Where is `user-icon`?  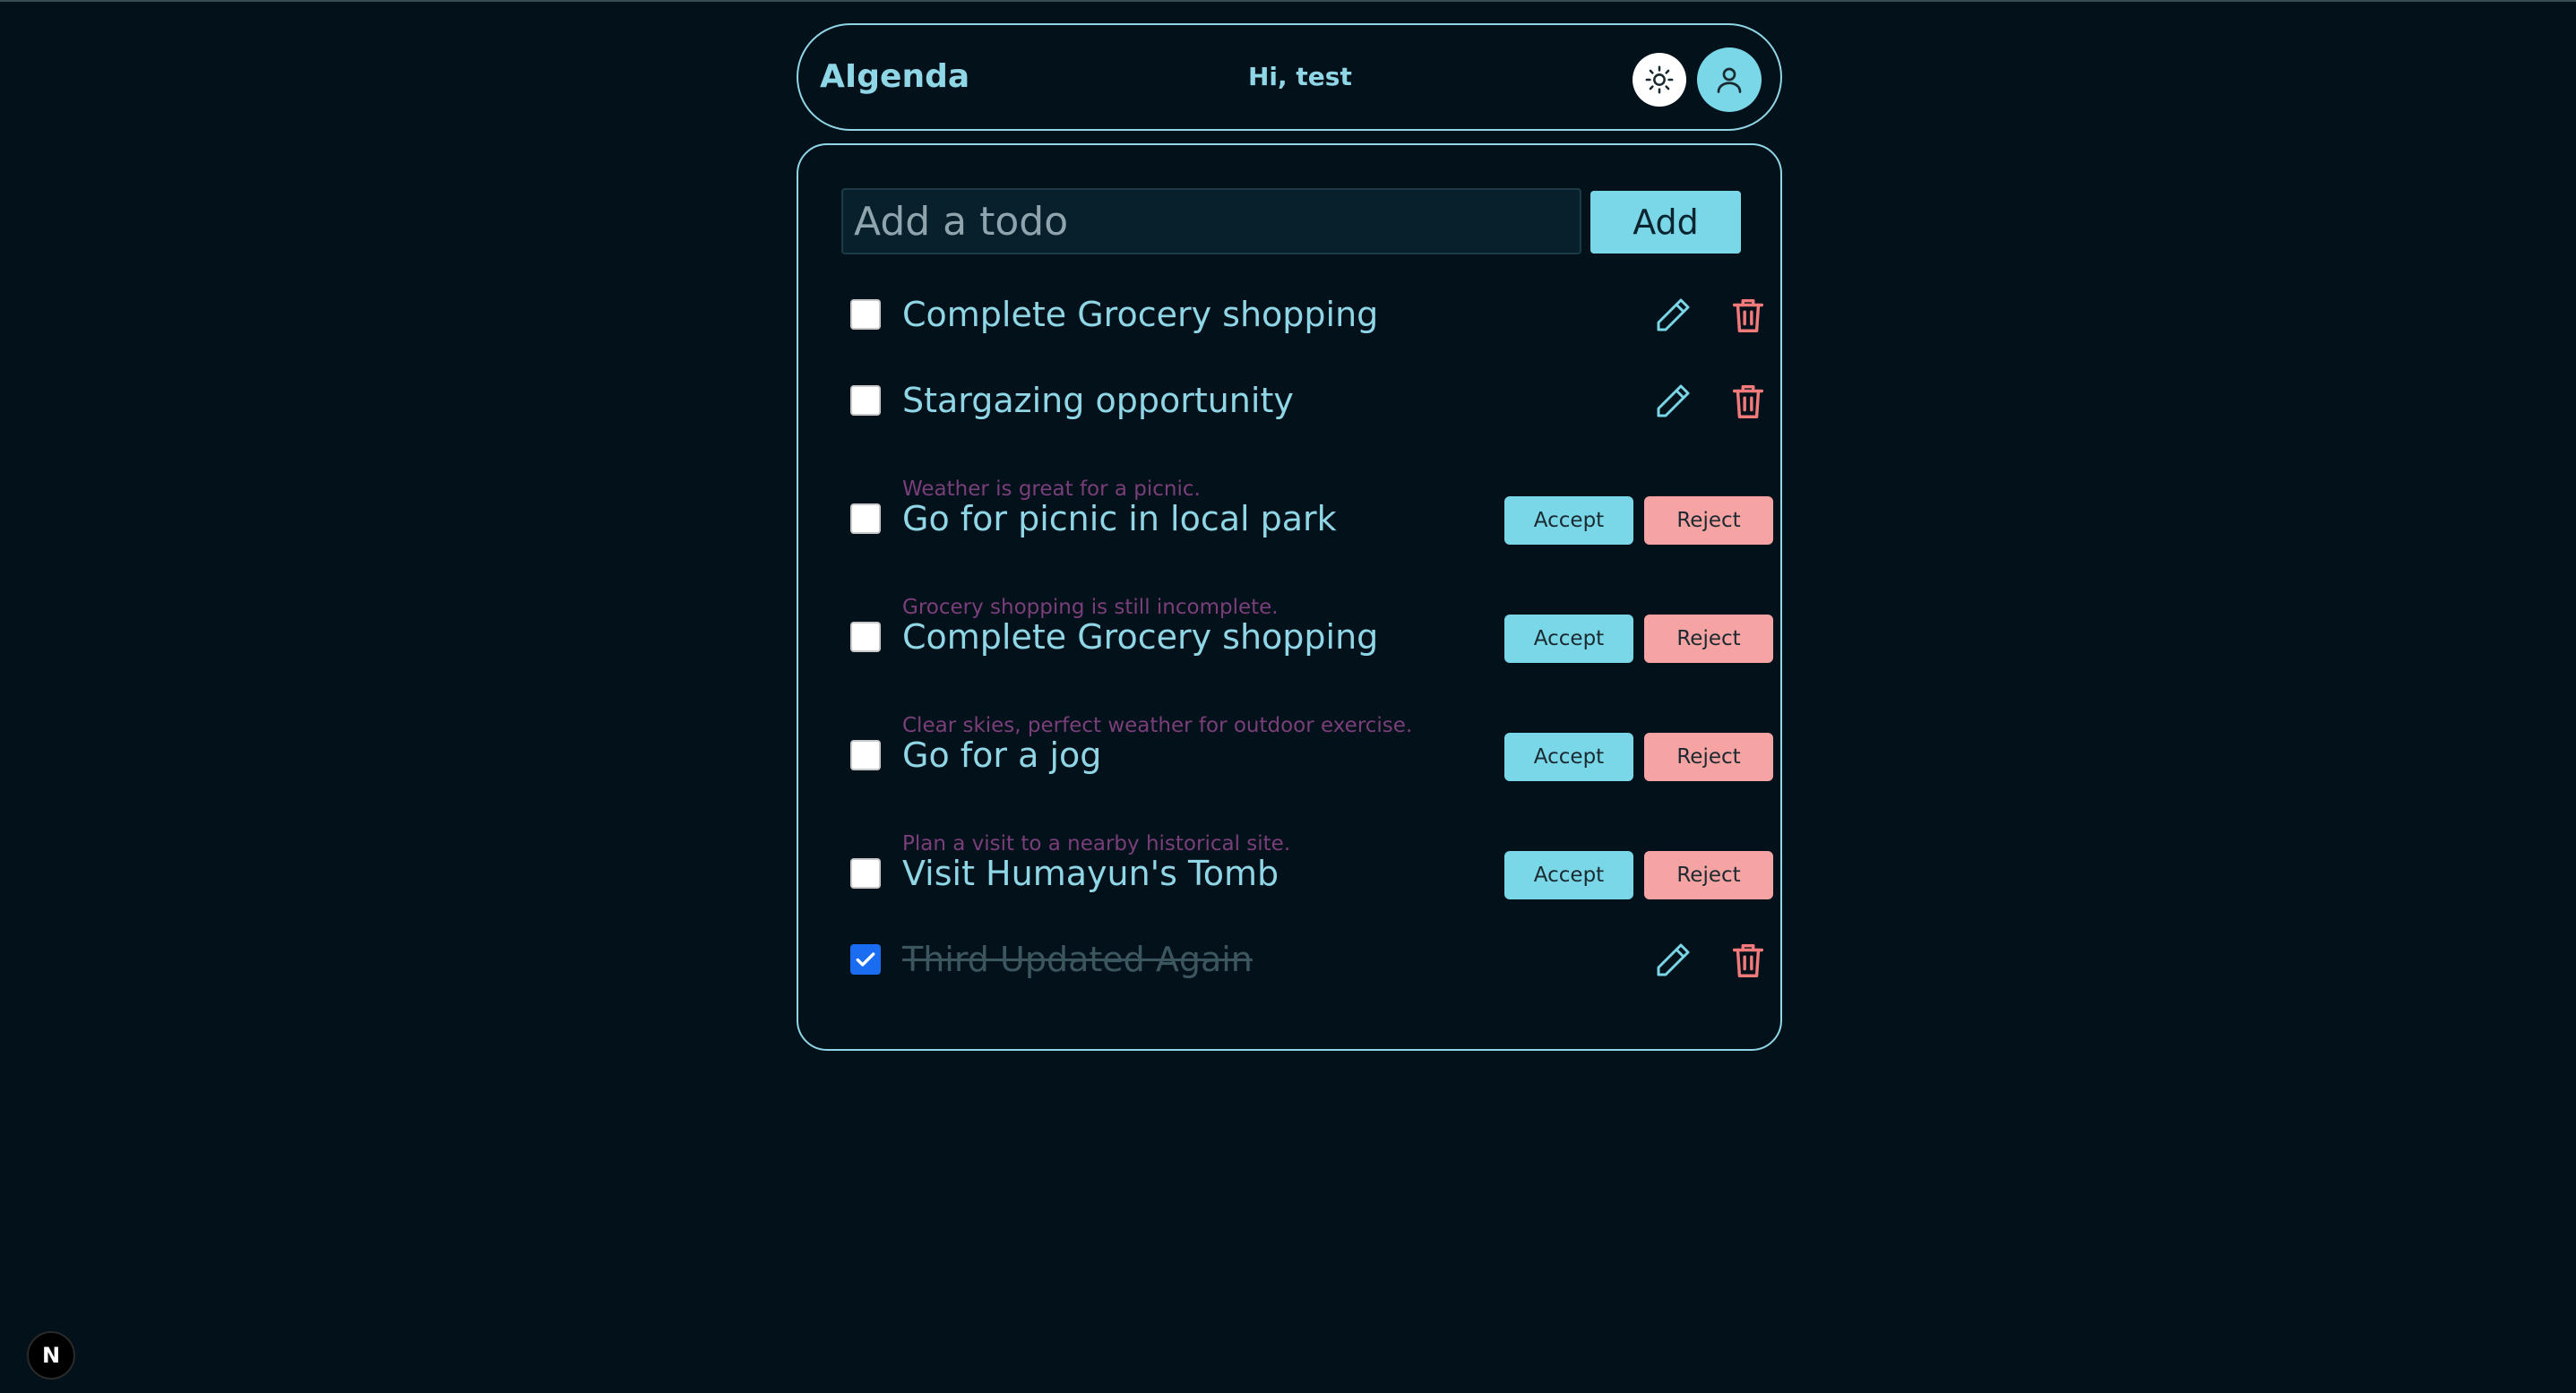 user-icon is located at coordinates (1729, 80).